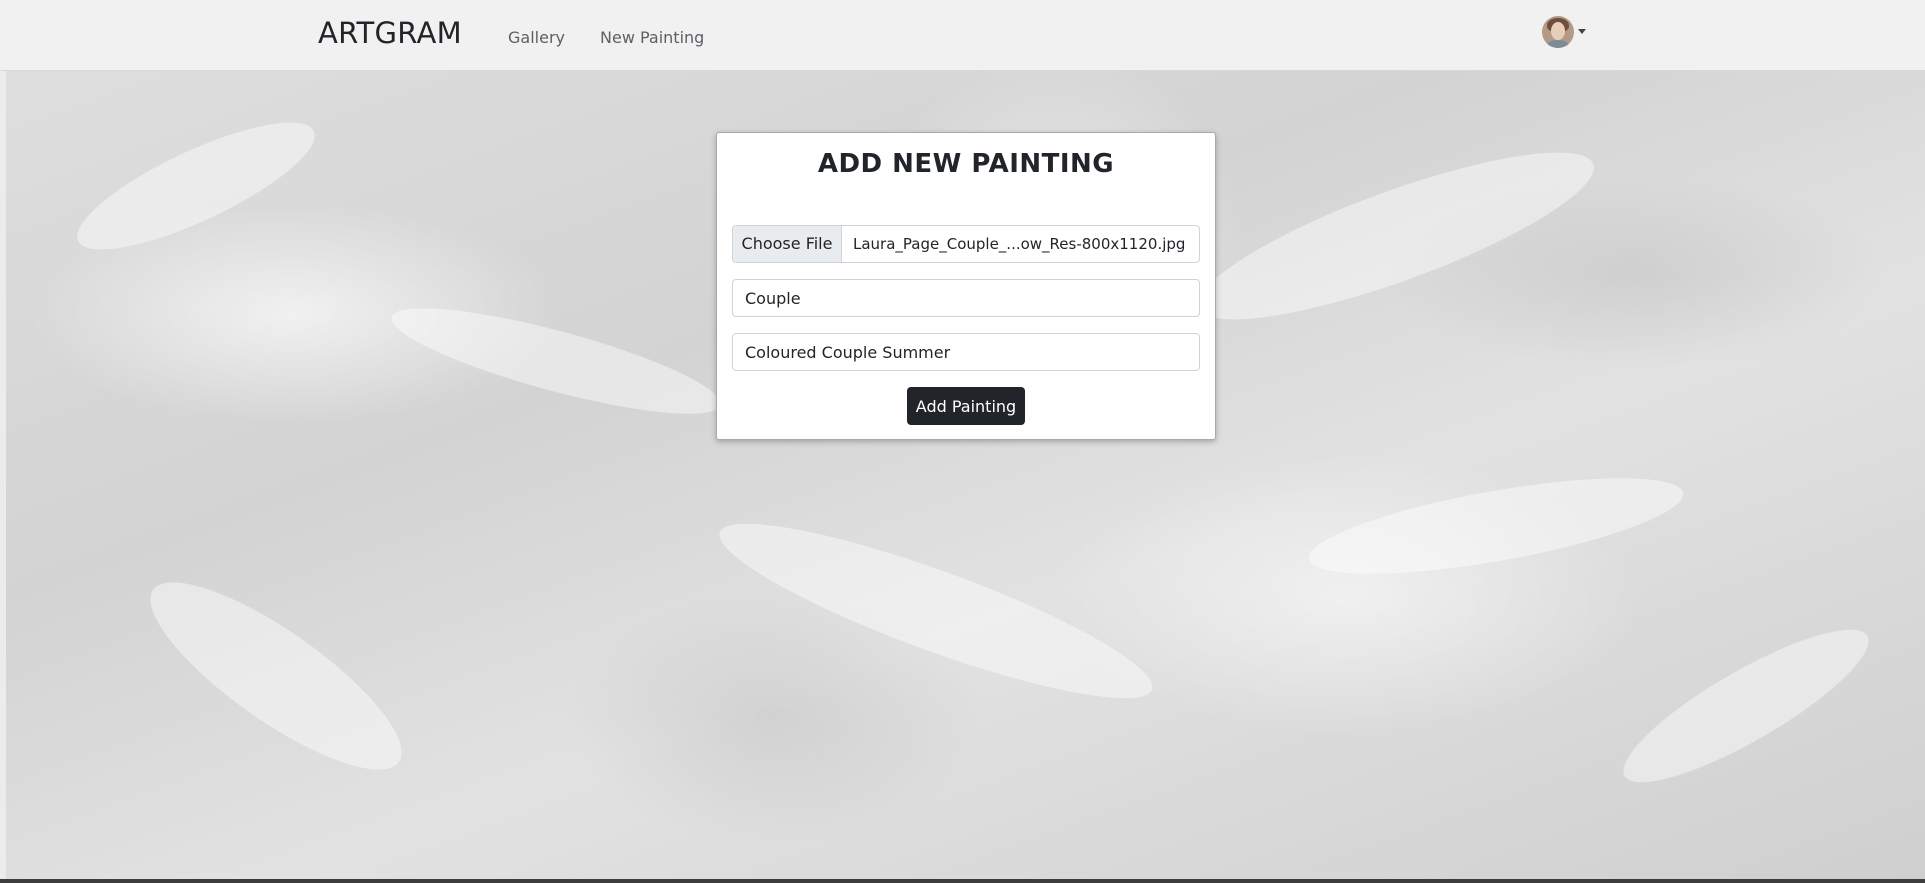  Describe the element at coordinates (1582, 31) in the screenshot. I see `caret-down-icon` at that location.